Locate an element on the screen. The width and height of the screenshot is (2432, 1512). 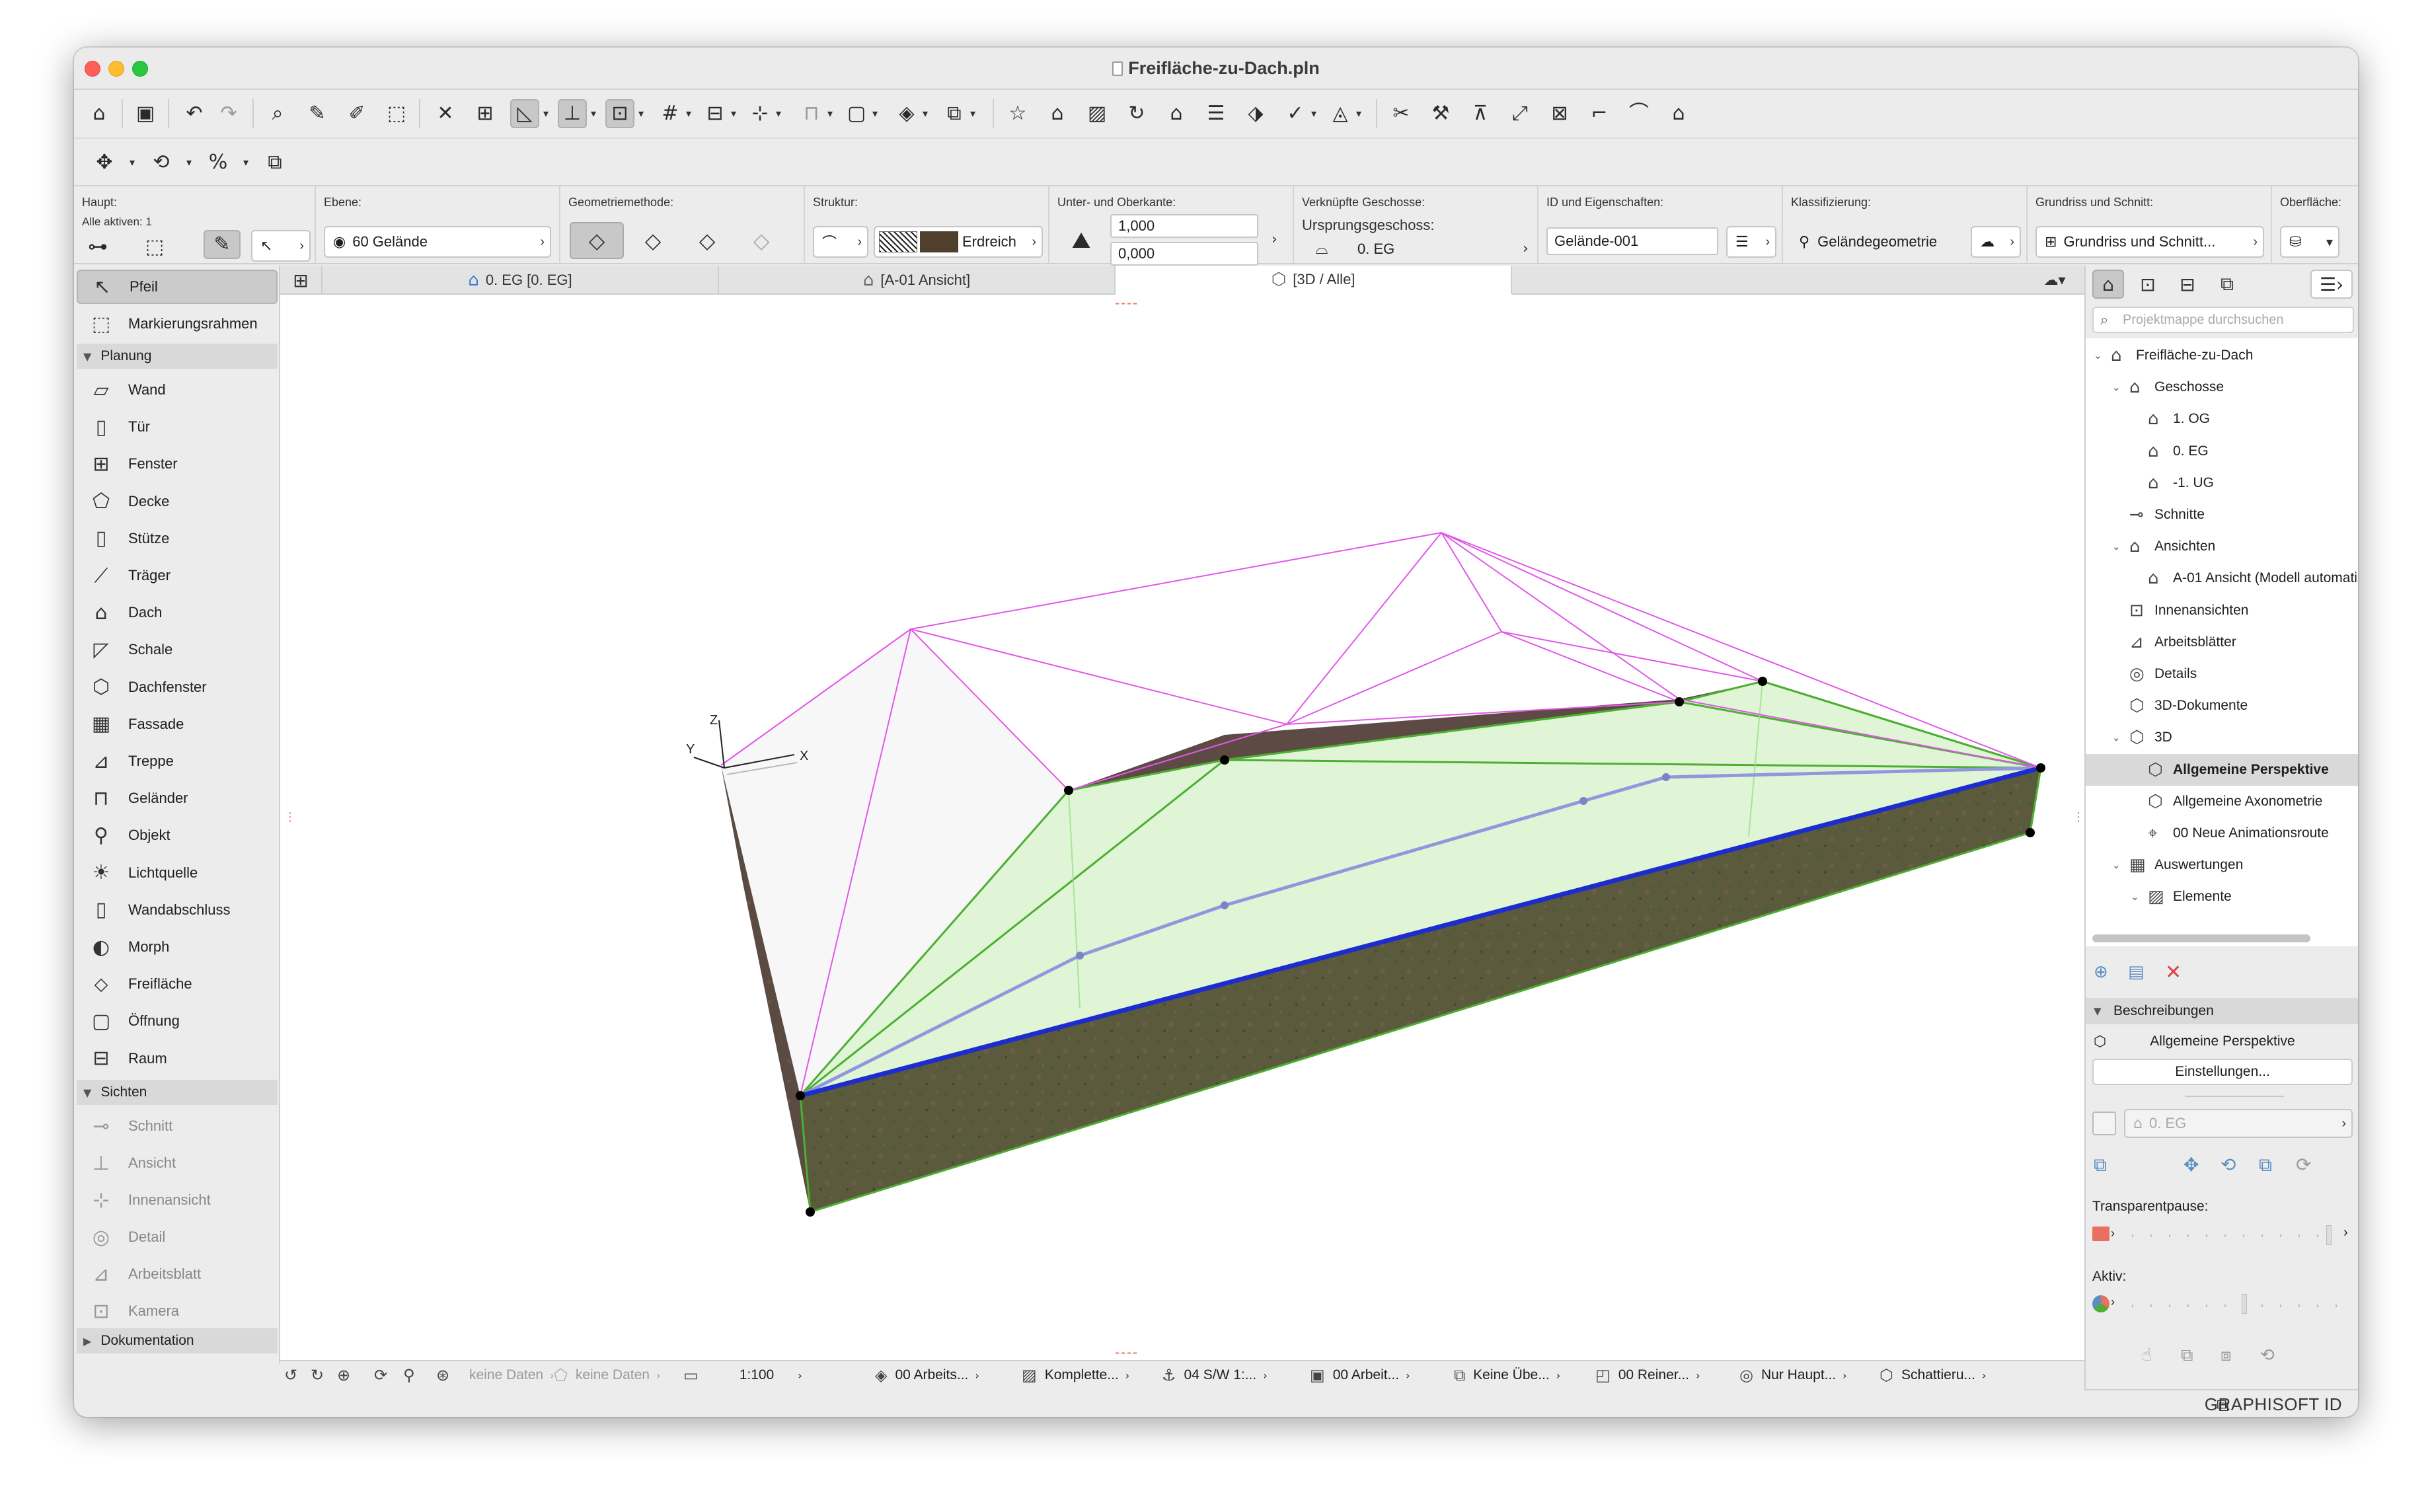
tab-3d: ⬡ [3D / Alle] is located at coordinates (1314, 280).